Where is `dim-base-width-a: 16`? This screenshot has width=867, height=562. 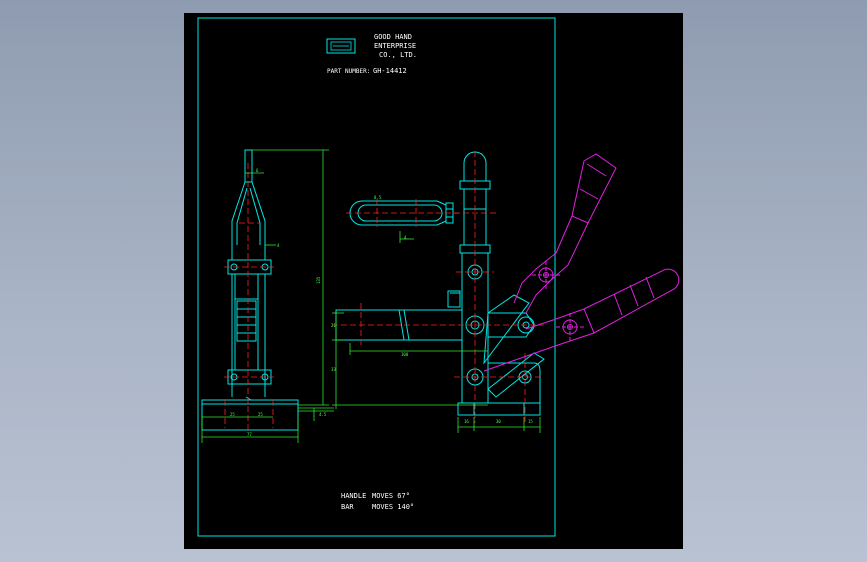 dim-base-width-a: 16 is located at coordinates (466, 421).